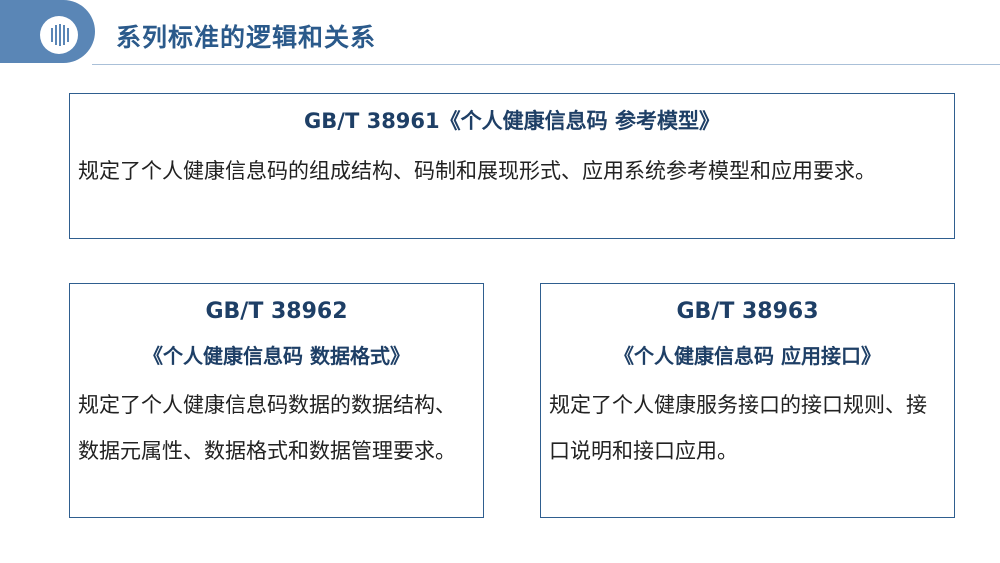 Image resolution: width=1000 pixels, height=563 pixels. Describe the element at coordinates (747, 311) in the screenshot. I see `standard-number: GB/T 38963` at that location.